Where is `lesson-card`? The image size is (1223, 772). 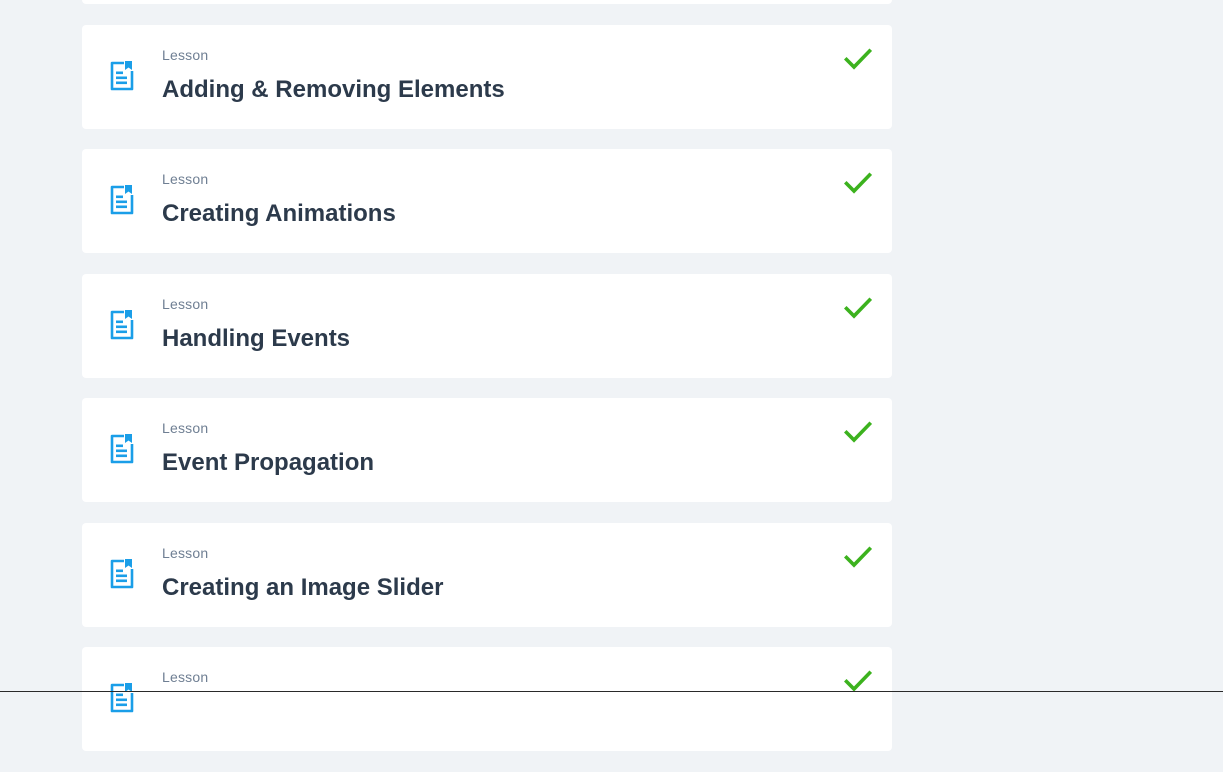
lesson-card is located at coordinates (487, 2).